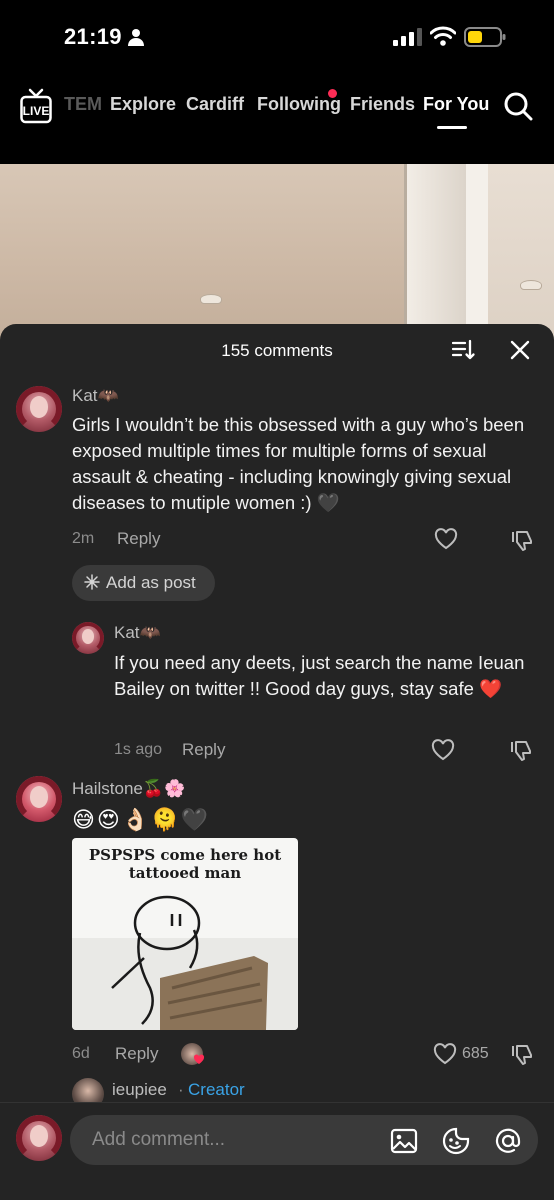 This screenshot has width=554, height=1200. Describe the element at coordinates (477, 254) in the screenshot. I see `video-door-frame` at that location.